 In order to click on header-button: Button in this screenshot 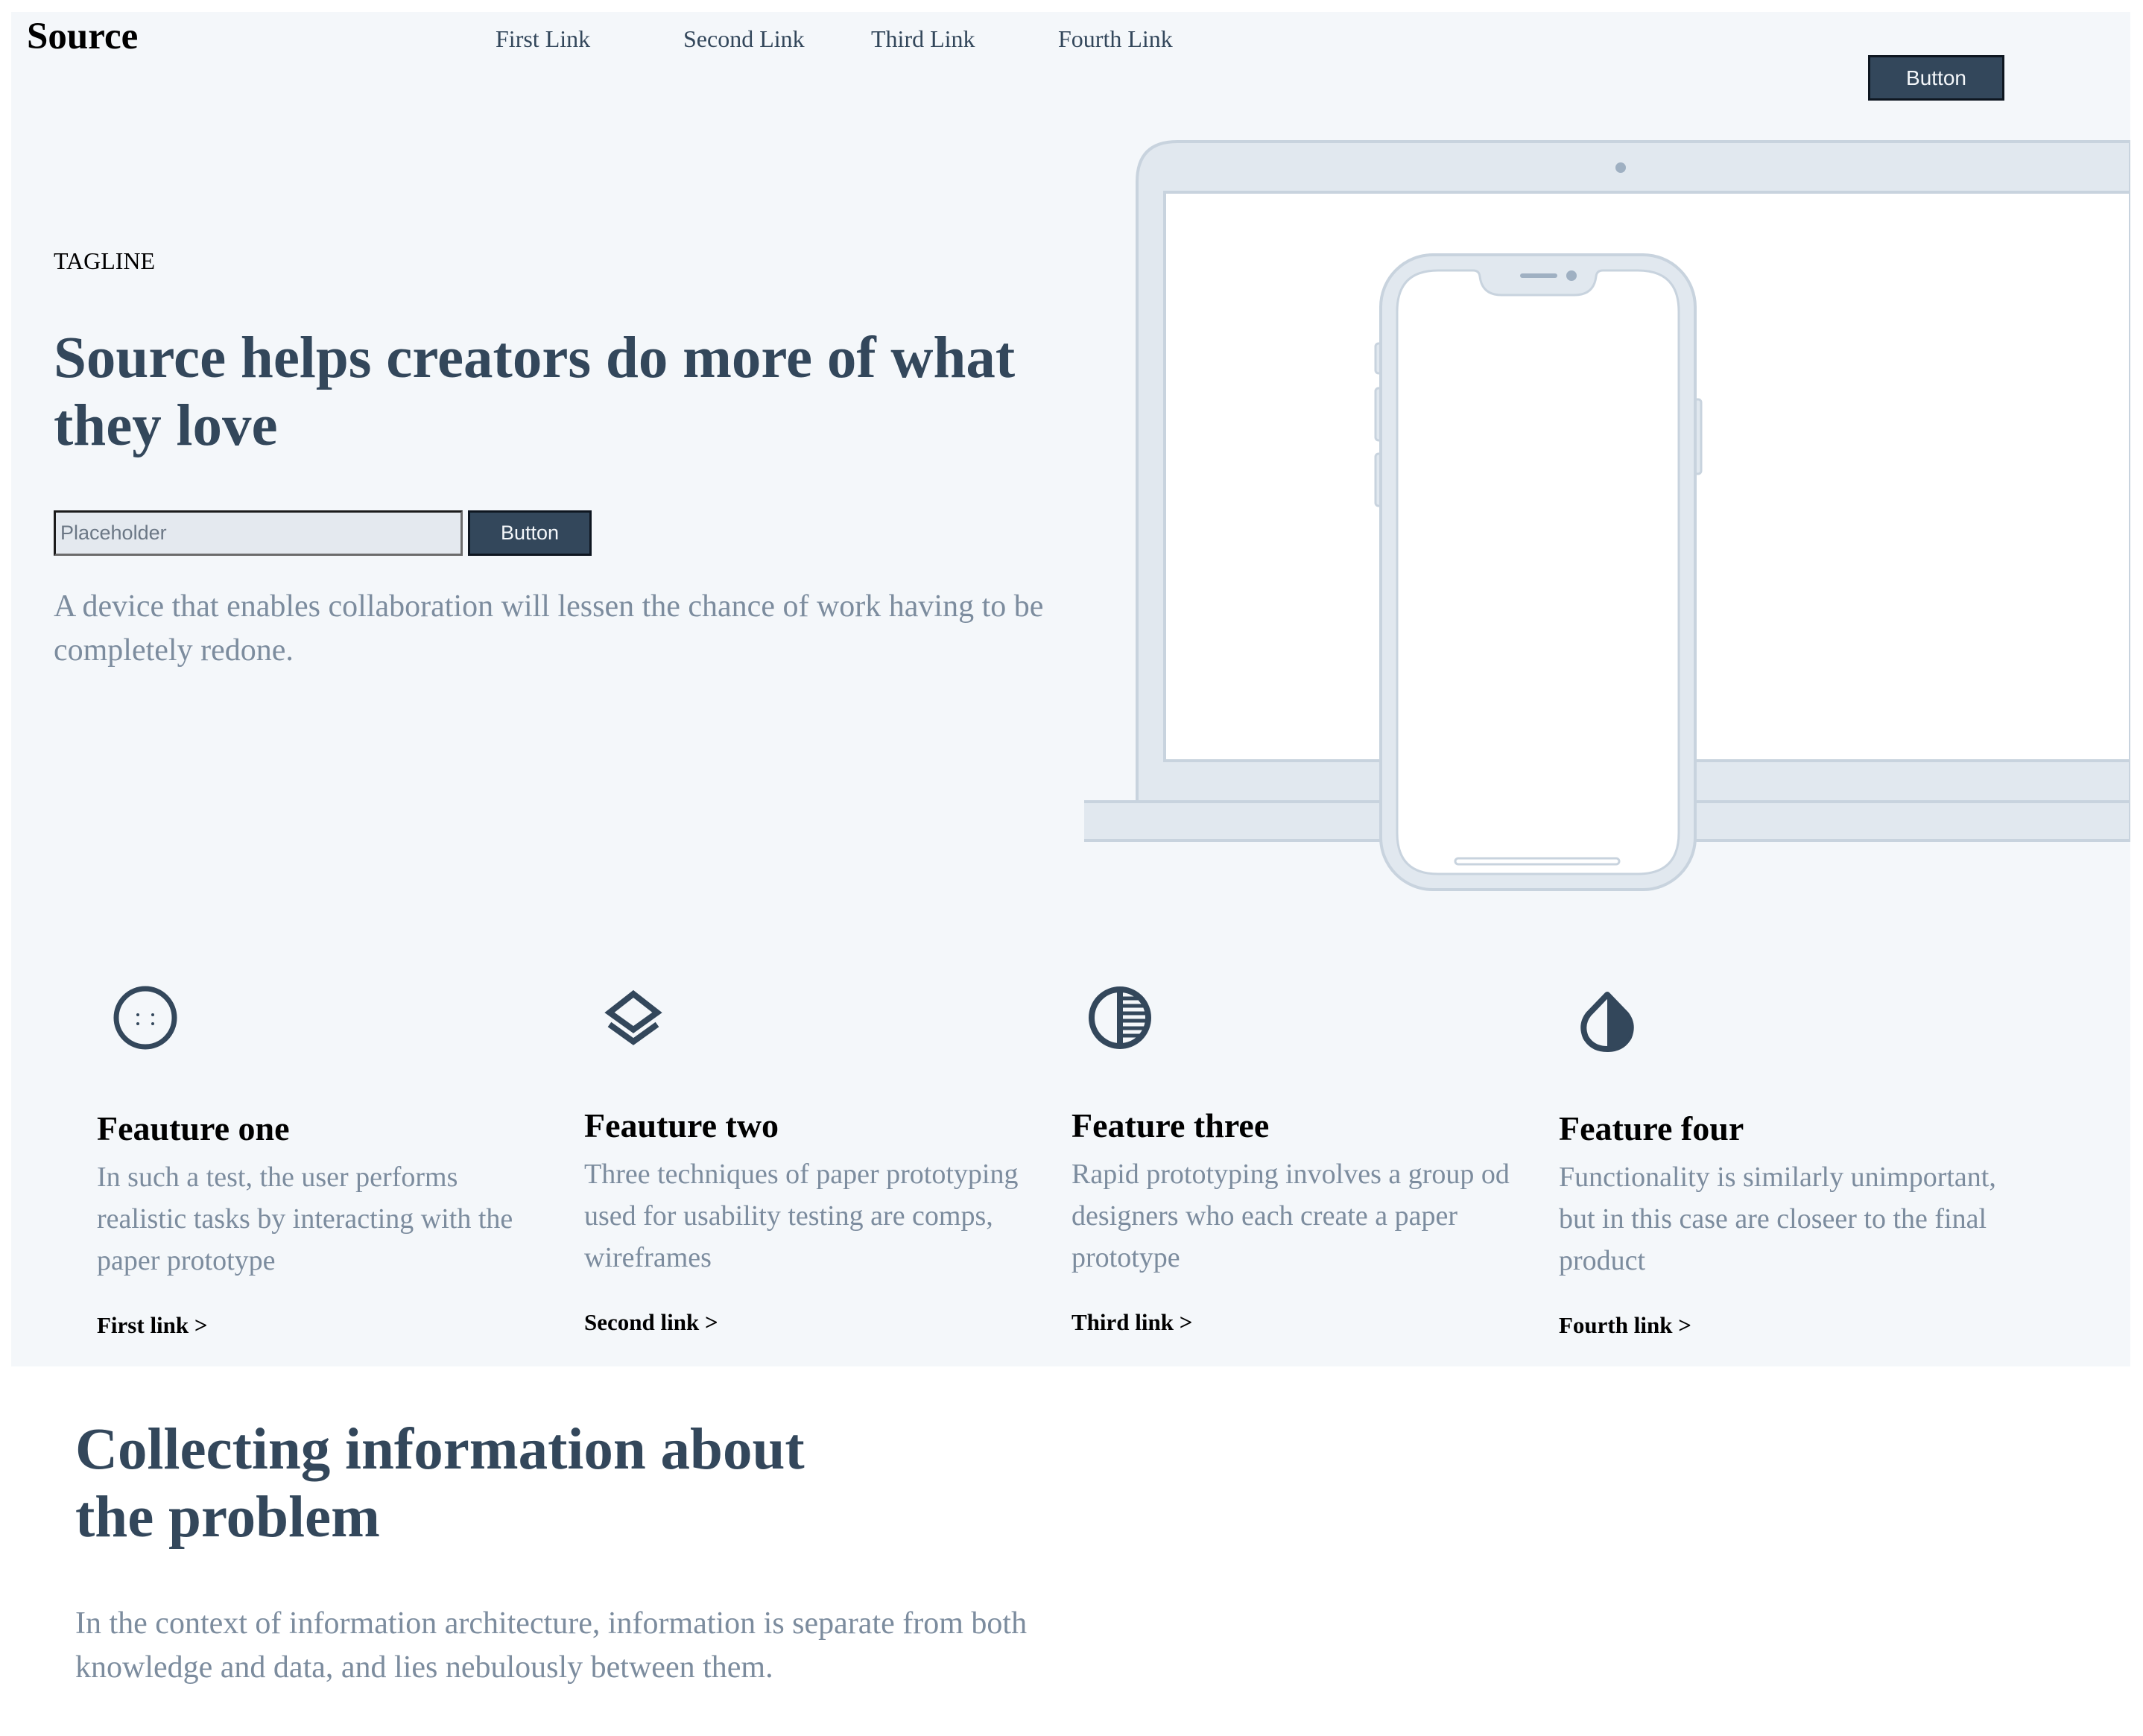, I will do `click(1936, 78)`.